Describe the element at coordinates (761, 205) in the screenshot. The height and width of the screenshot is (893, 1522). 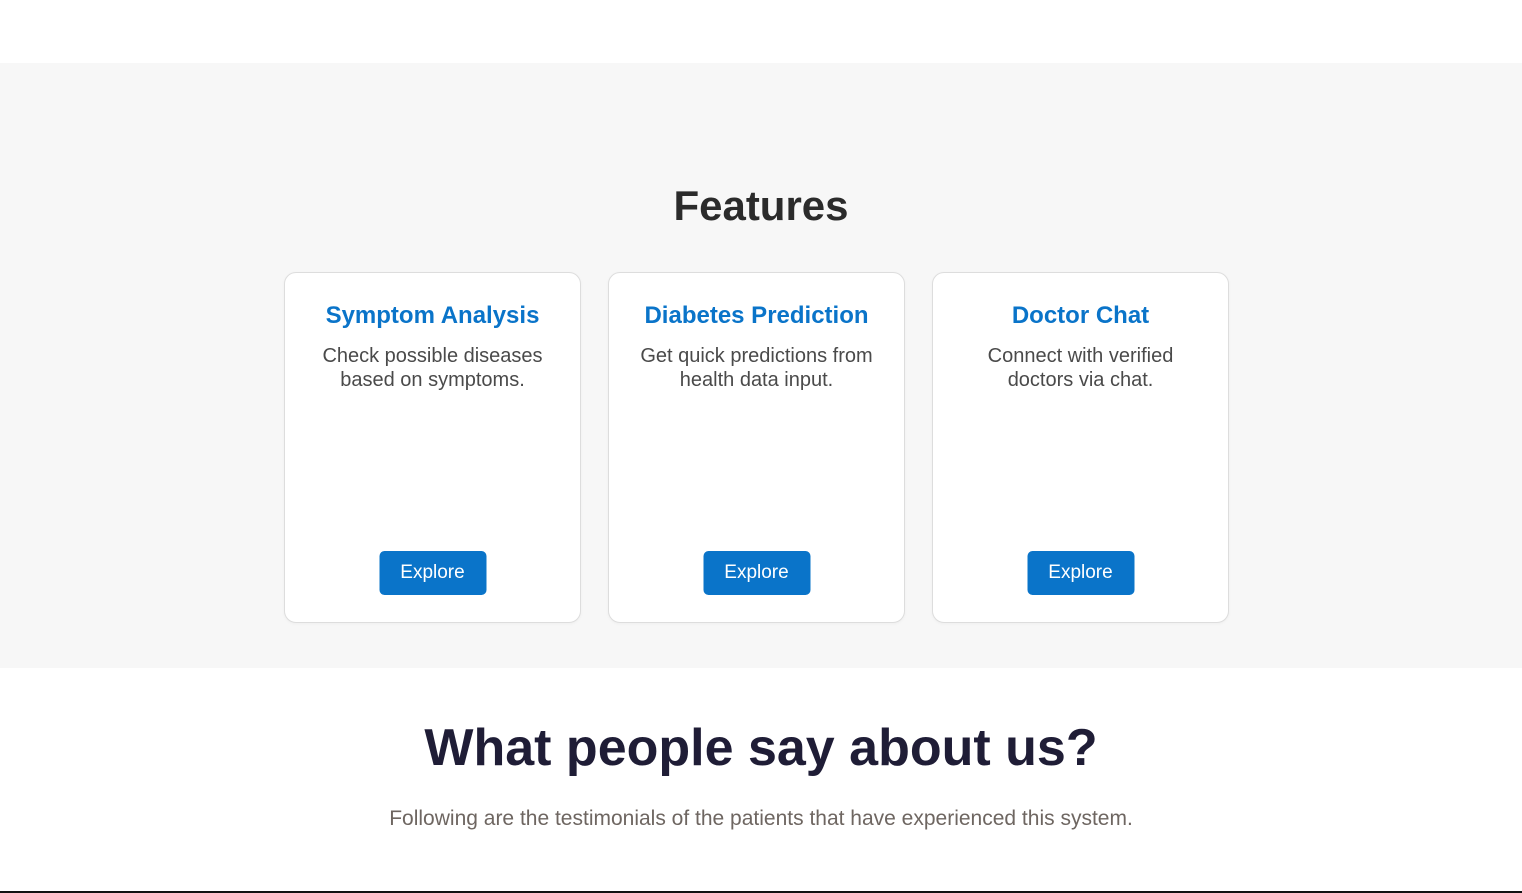
I see `features-title: Features` at that location.